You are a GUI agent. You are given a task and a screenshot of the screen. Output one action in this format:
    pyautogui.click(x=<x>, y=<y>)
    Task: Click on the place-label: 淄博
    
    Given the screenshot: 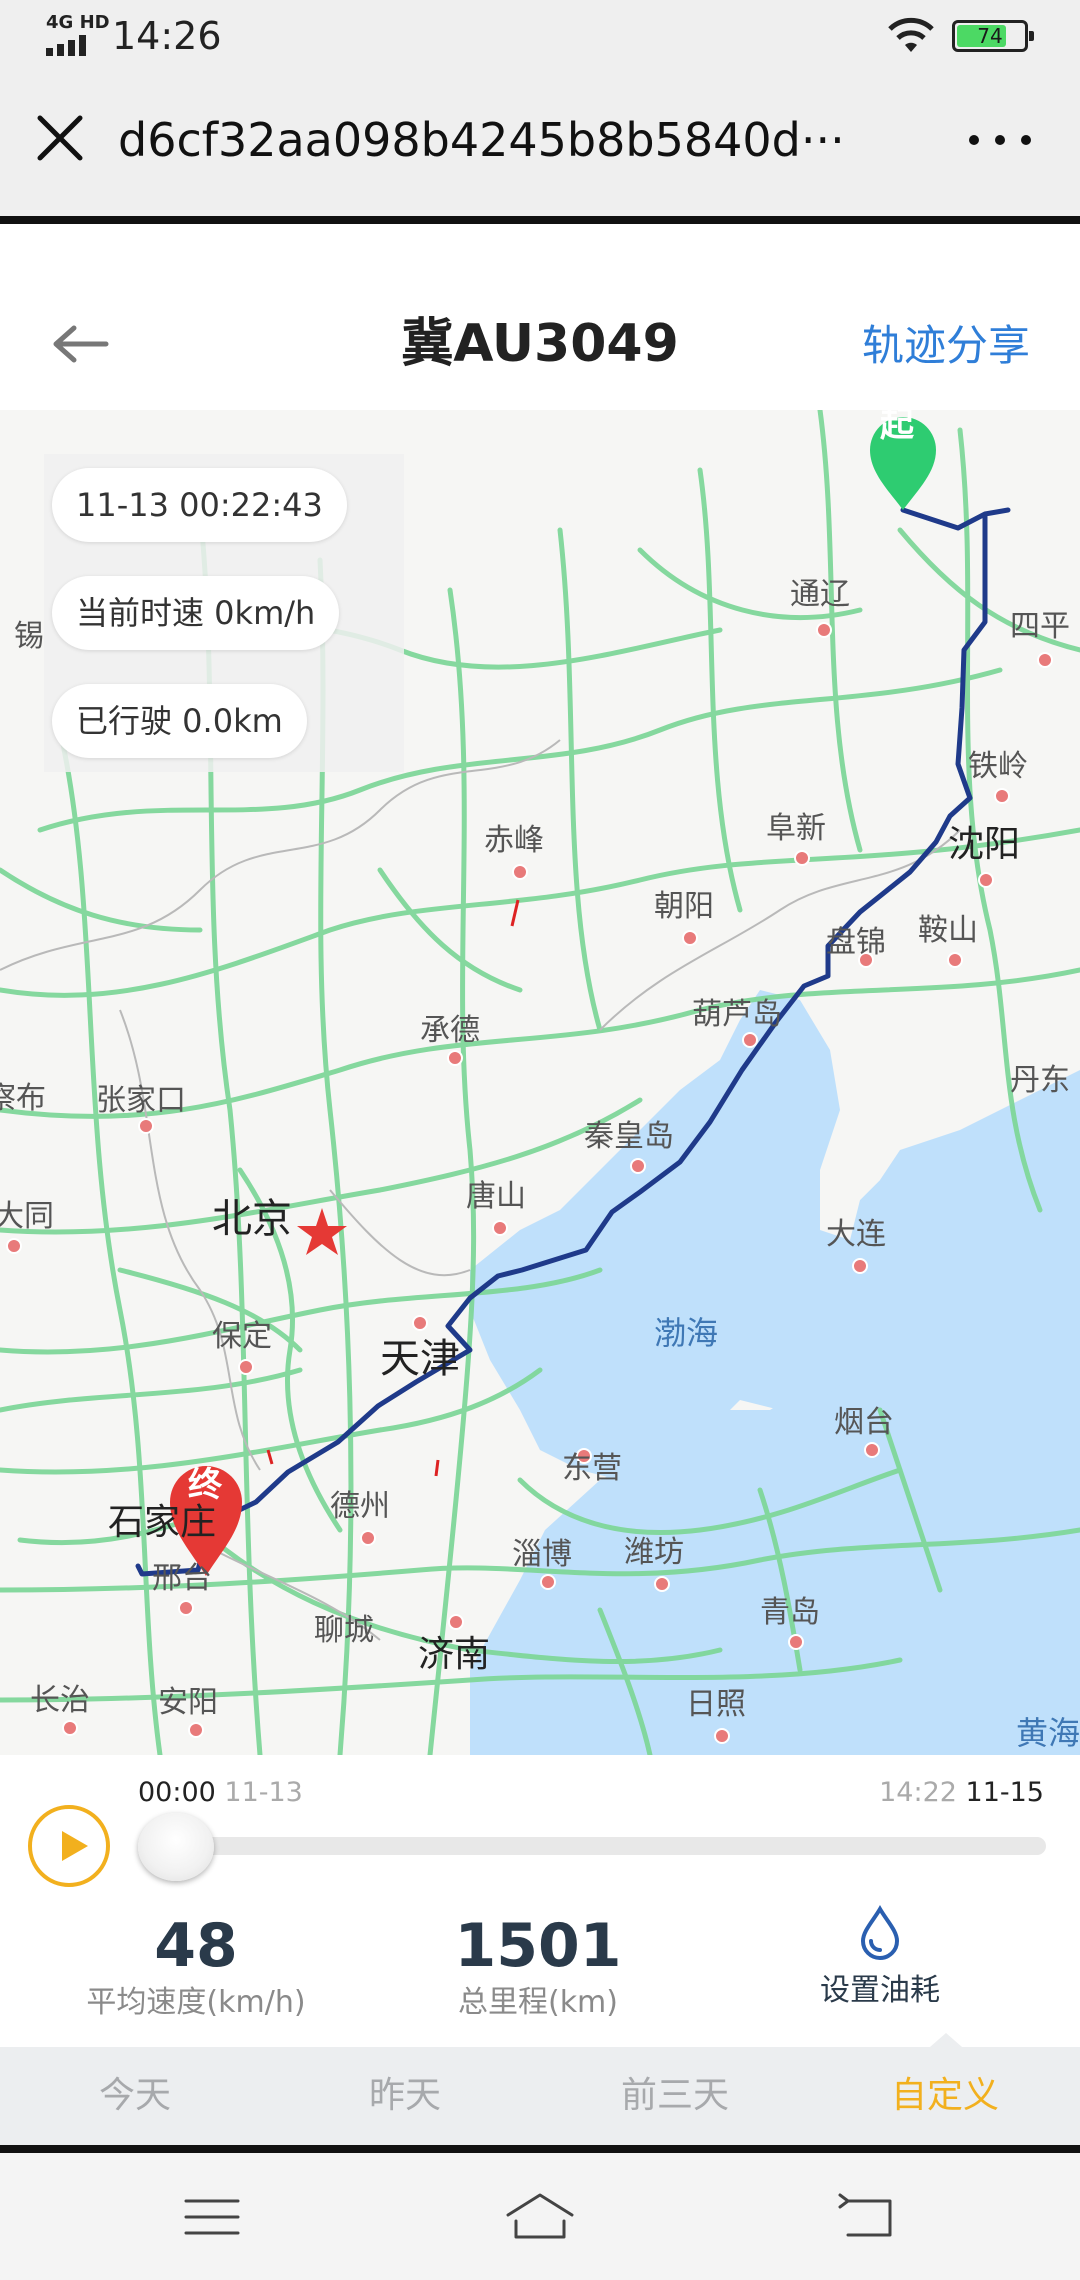 What is the action you would take?
    pyautogui.click(x=542, y=1554)
    